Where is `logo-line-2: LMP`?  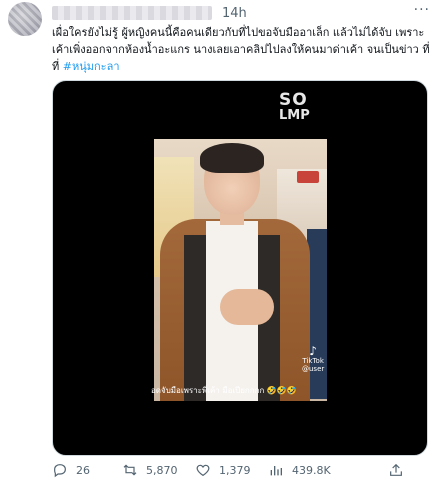
logo-line-2: LMP is located at coordinates (294, 115).